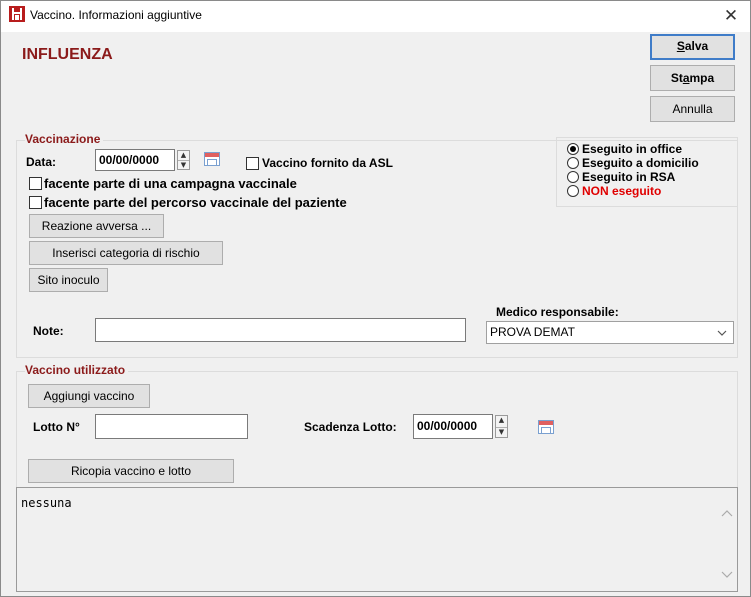 This screenshot has height=597, width=751. I want to click on page-title: INFLUENZA, so click(67, 54).